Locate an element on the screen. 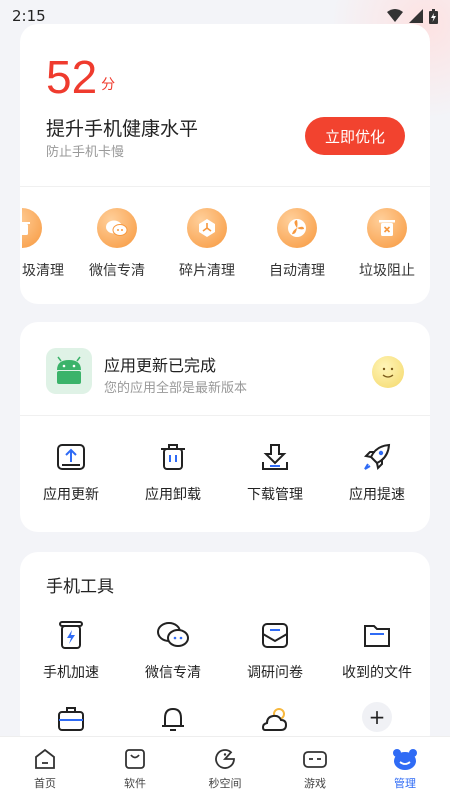 The image size is (450, 800). folder-icon is located at coordinates (377, 635).